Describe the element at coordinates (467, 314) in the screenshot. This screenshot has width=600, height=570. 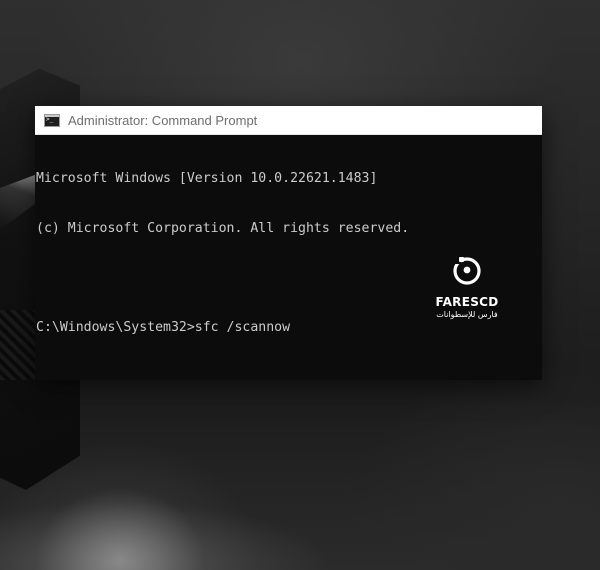
I see `watermark-subtitle: فارس للإسطوانات` at that location.